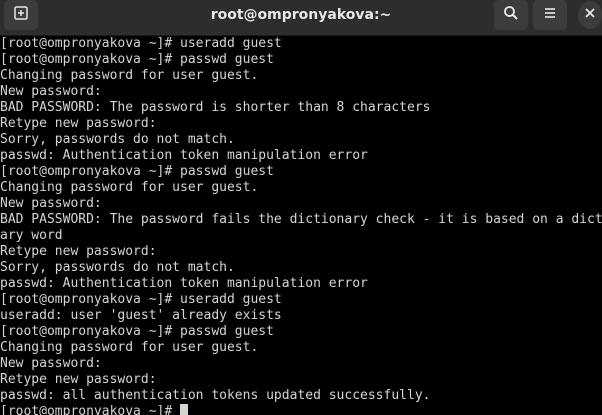 This screenshot has width=602, height=415. What do you see at coordinates (301, 18) in the screenshot?
I see `title-bar: root@ompronyakova:~` at bounding box center [301, 18].